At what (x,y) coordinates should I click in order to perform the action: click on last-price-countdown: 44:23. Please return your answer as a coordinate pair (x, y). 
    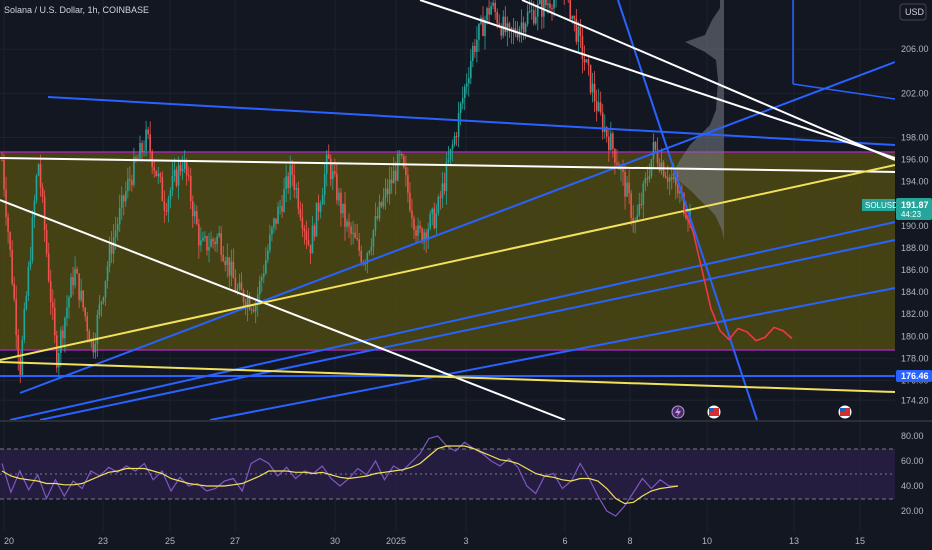
    Looking at the image, I should click on (911, 214).